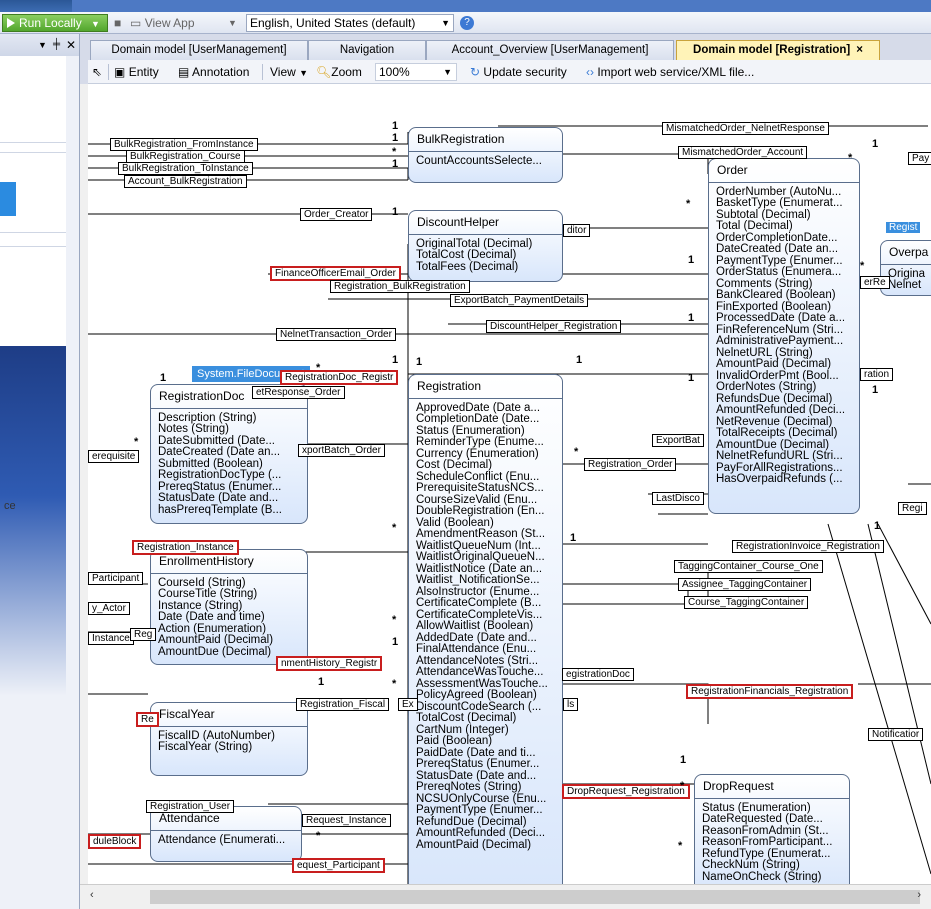  I want to click on vertical-scrollbar, so click(84, 484).